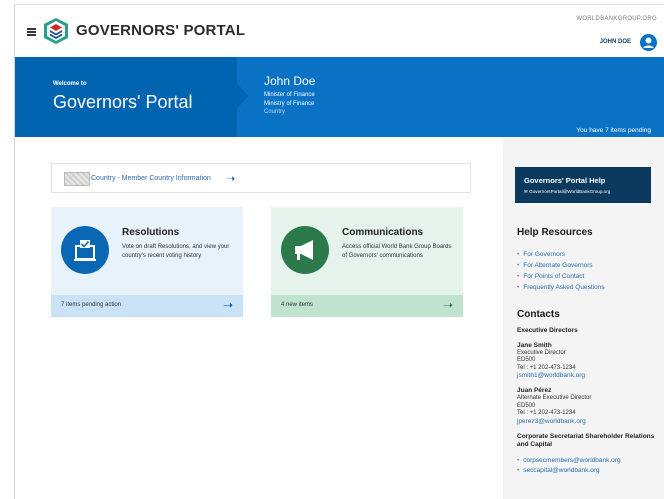  Describe the element at coordinates (560, 287) in the screenshot. I see `resource-link: Frequently Asked Questions` at that location.